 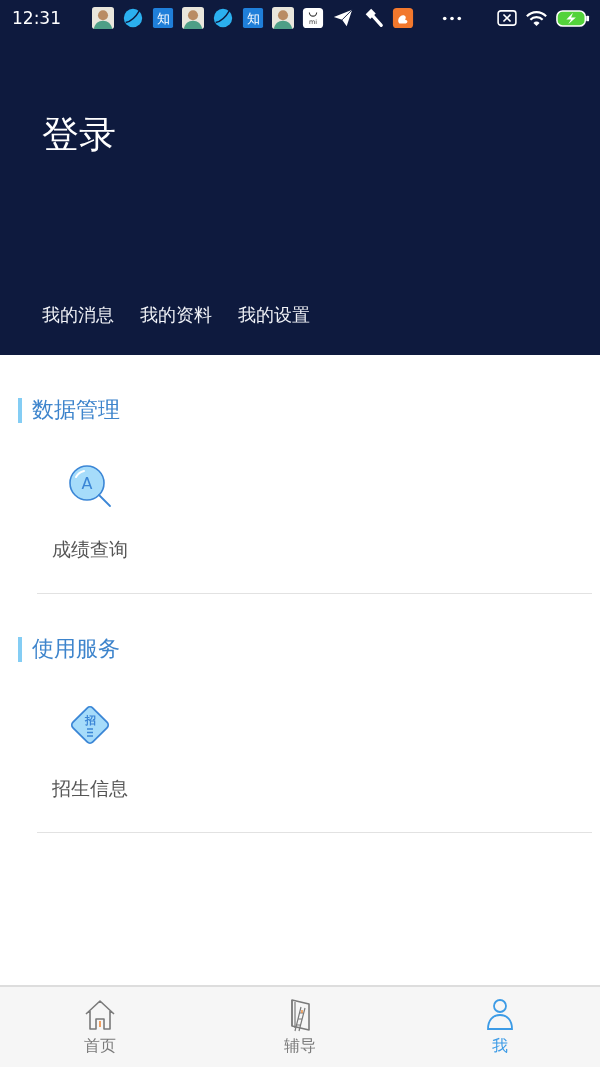 I want to click on status-time: 12:31, so click(x=37, y=18).